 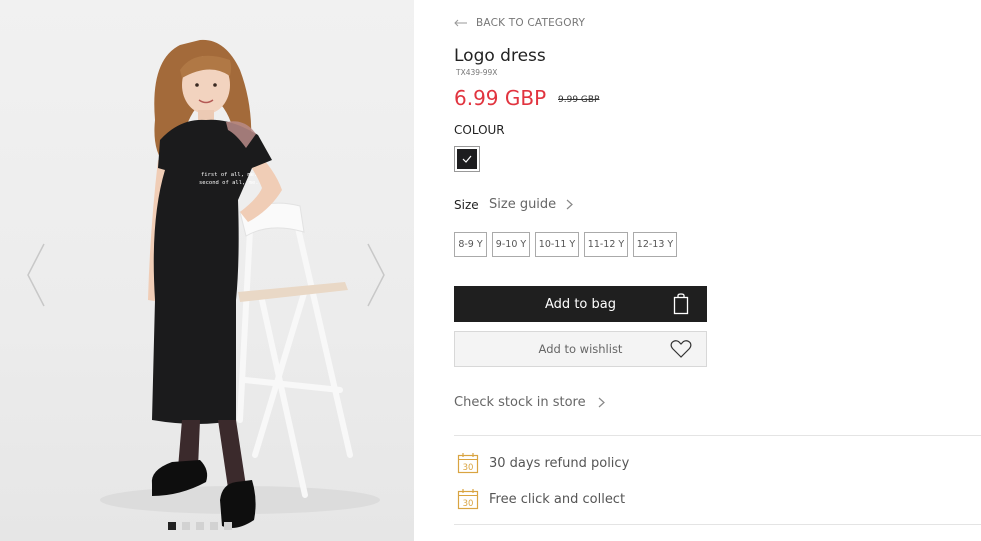 I want to click on dress-print-line-2: second of all, me., so click(x=229, y=183).